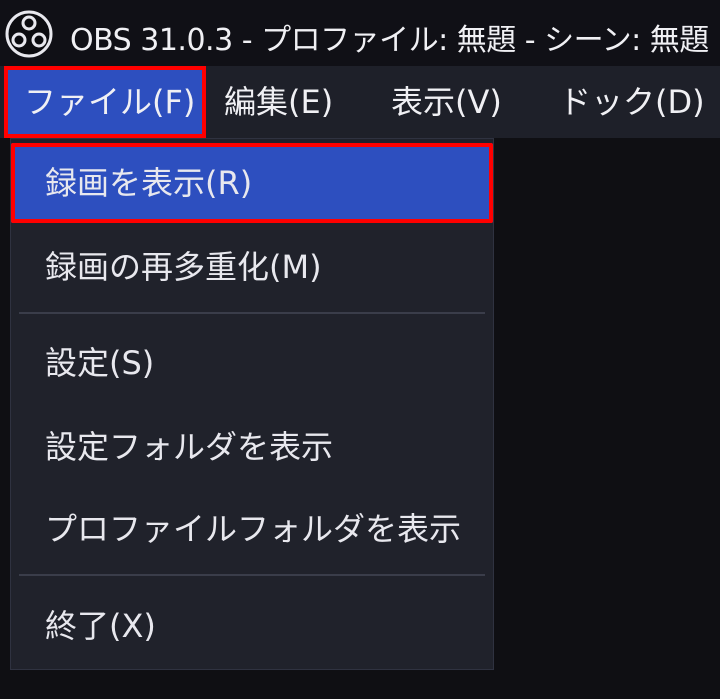 The width and height of the screenshot is (720, 699). I want to click on menu-file: ファイル(F), so click(105, 102).